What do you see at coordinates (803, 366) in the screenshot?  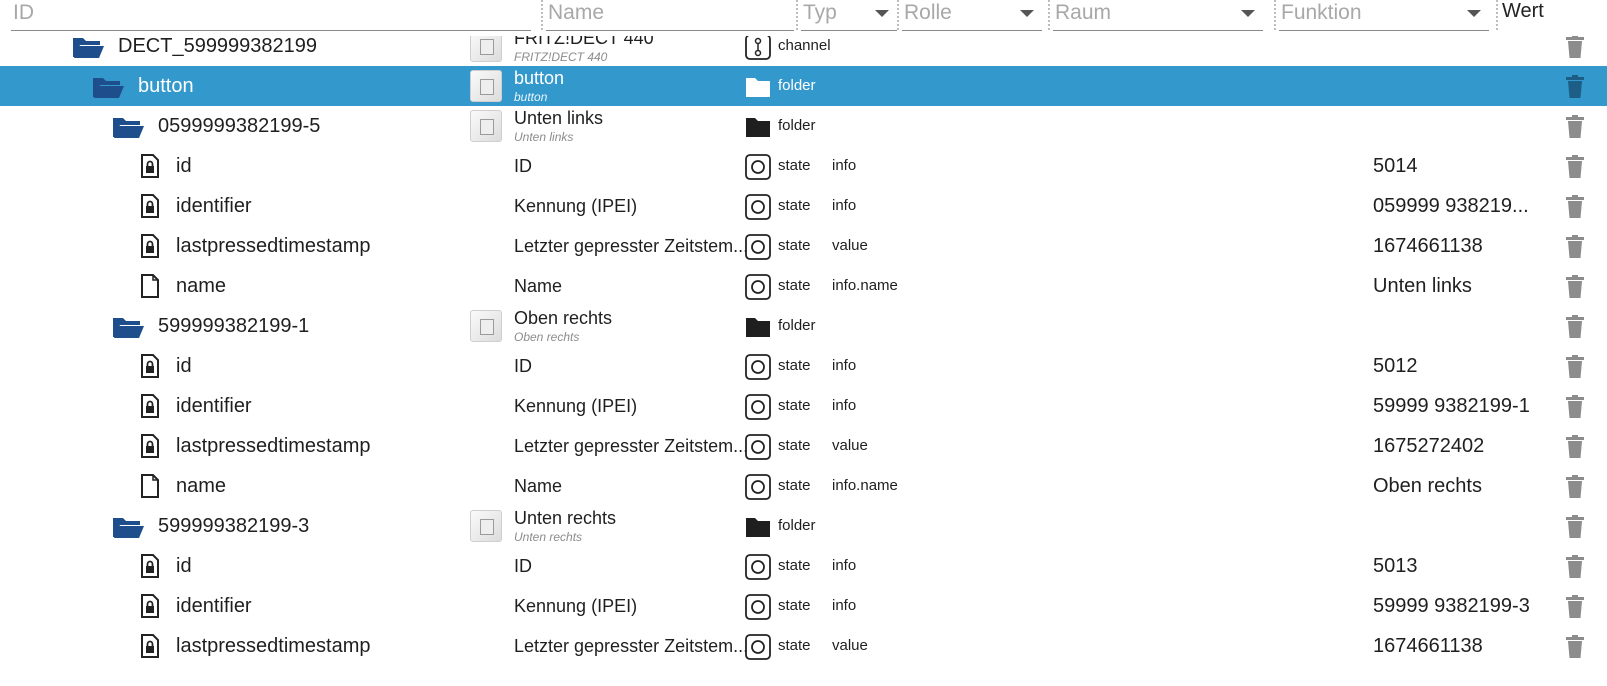 I see `tree-row: id ID state info 5012` at bounding box center [803, 366].